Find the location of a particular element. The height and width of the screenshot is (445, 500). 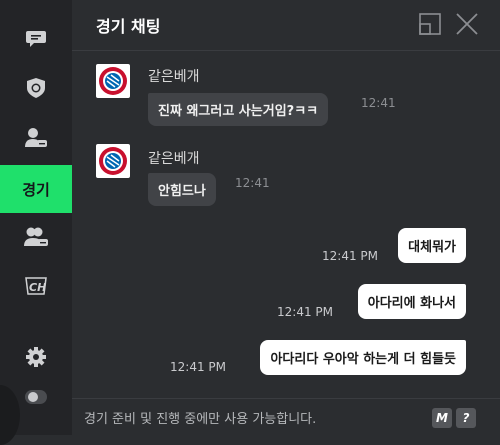

popout-button is located at coordinates (430, 24).